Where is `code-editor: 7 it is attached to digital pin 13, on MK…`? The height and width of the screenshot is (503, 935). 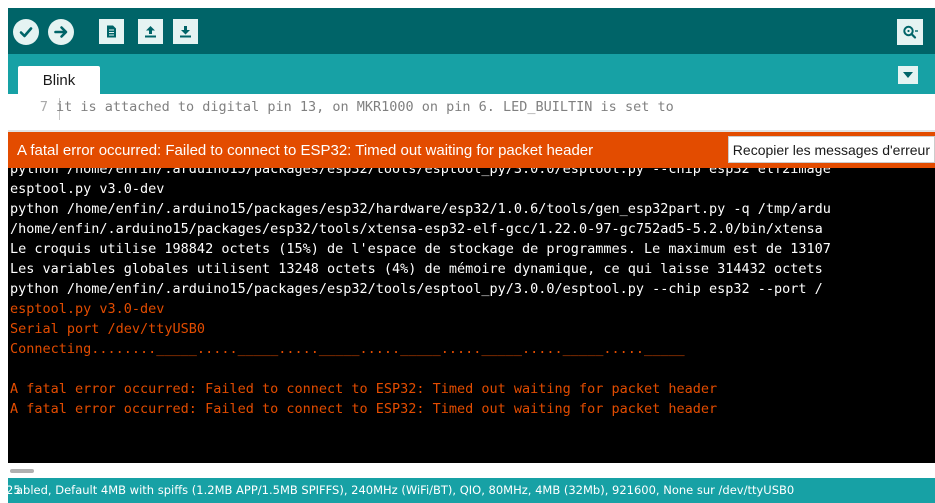
code-editor: 7 it is attached to digital pin 13, on MK… is located at coordinates (471, 112).